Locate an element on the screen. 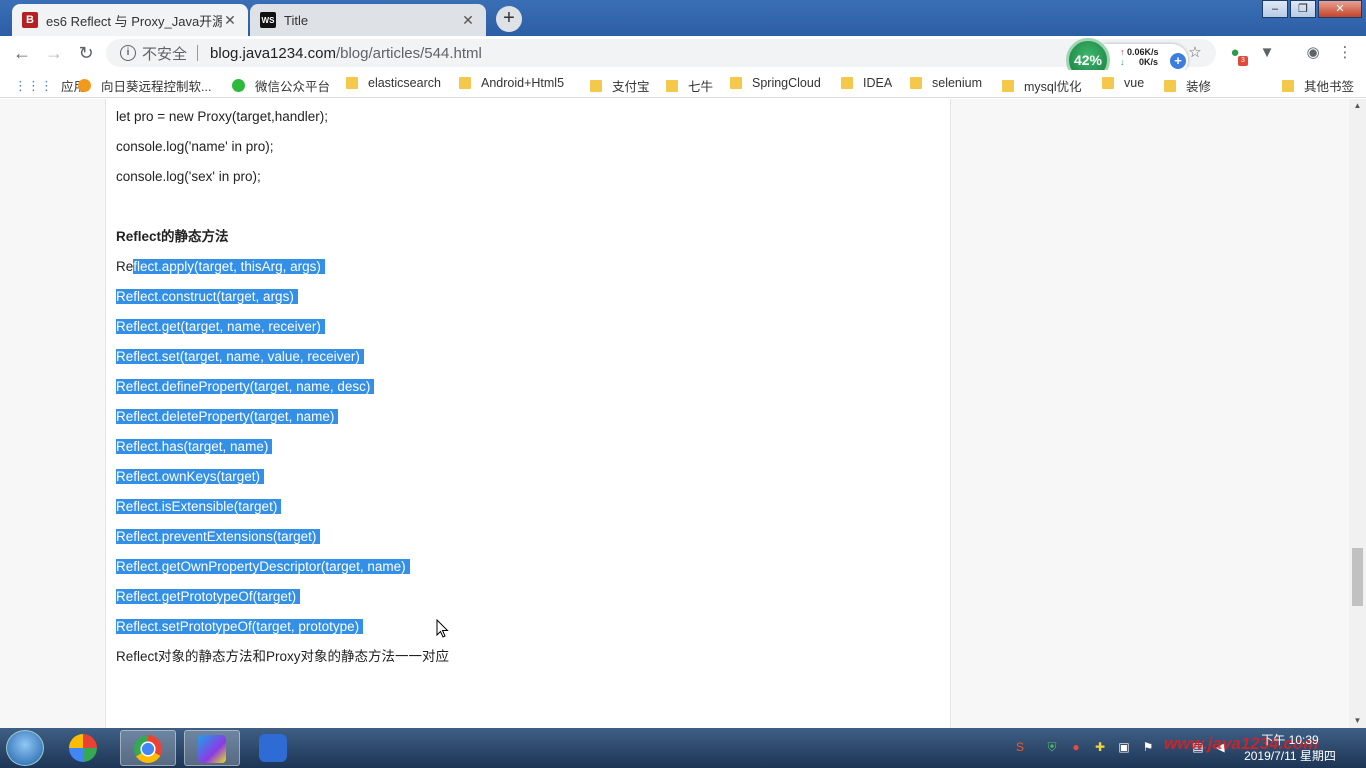  divider is located at coordinates (198, 53).